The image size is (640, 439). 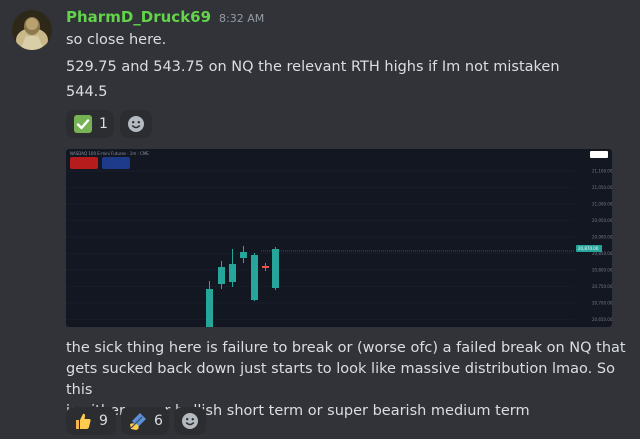 I want to click on writing-hand-icon, so click(x=138, y=421).